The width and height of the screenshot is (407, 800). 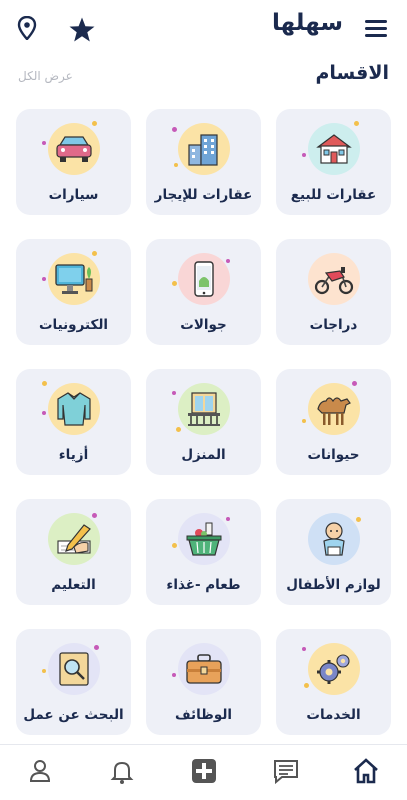 What do you see at coordinates (45, 76) in the screenshot?
I see `see-all-link: عرض الكل` at bounding box center [45, 76].